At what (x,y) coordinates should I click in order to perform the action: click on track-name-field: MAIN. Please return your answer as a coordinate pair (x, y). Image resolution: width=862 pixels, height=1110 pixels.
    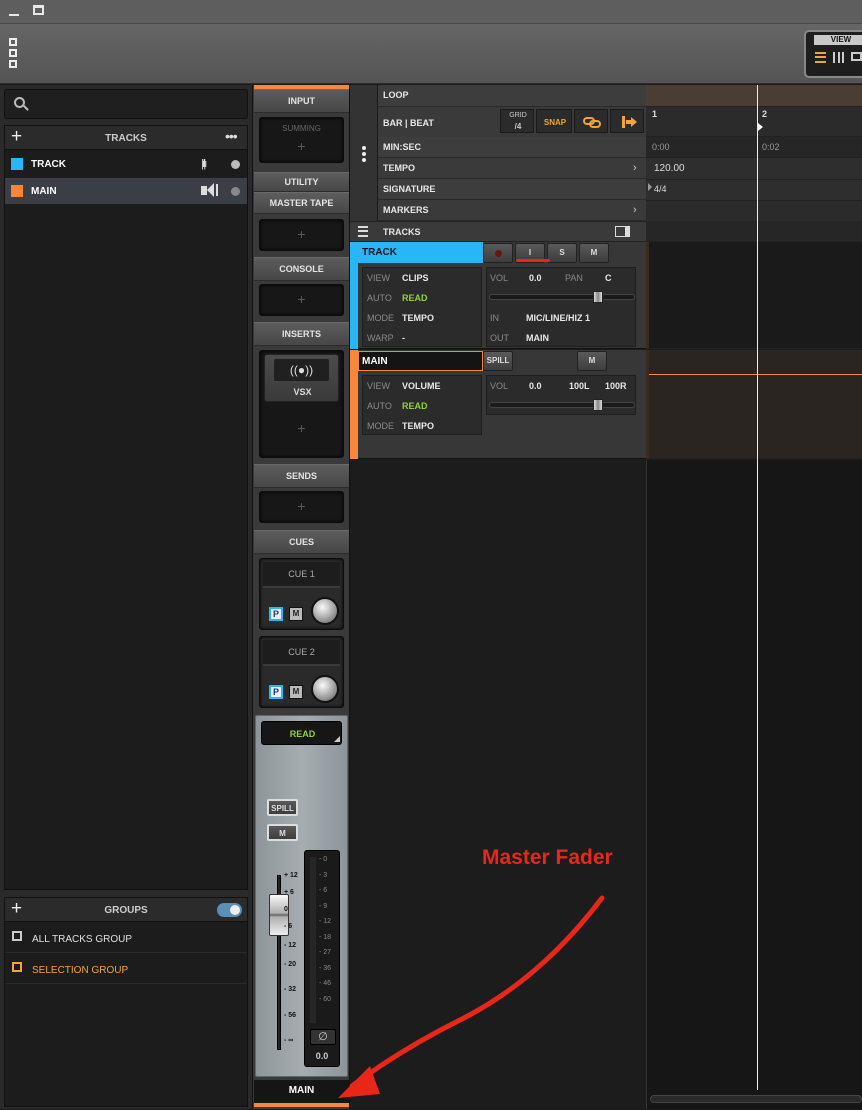
    Looking at the image, I should click on (420, 361).